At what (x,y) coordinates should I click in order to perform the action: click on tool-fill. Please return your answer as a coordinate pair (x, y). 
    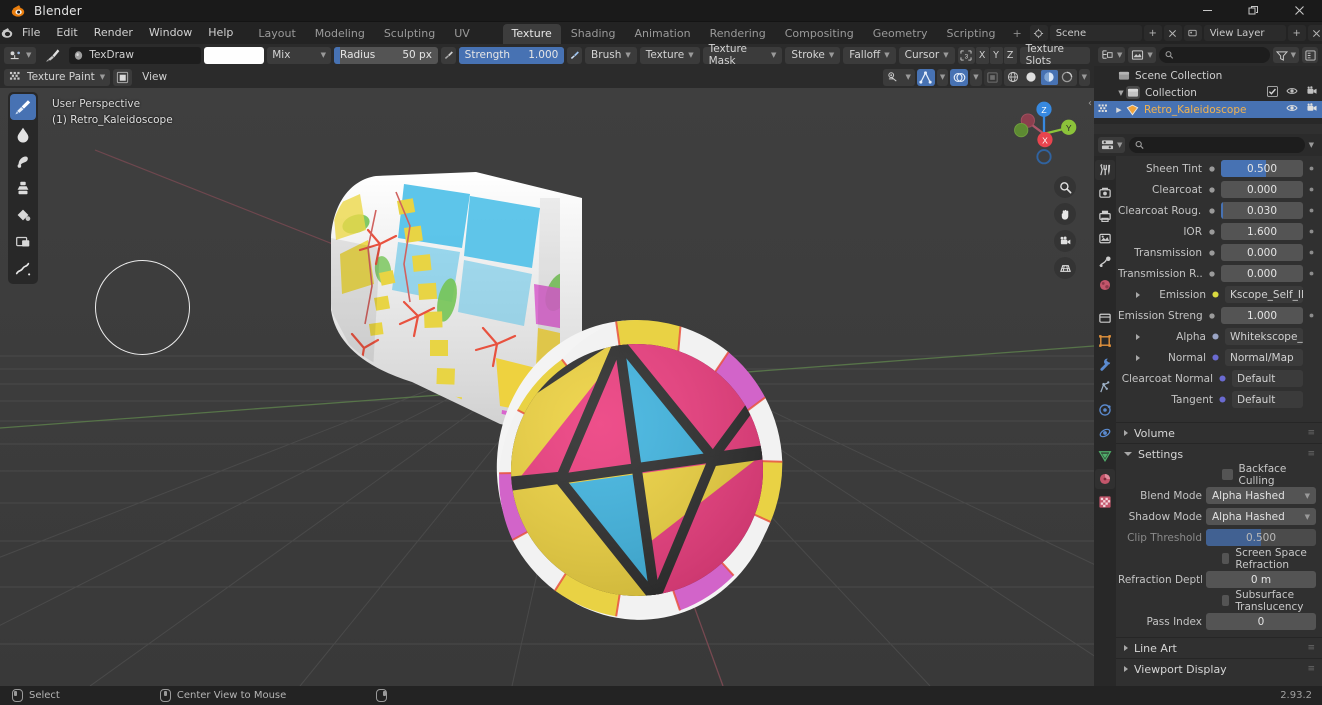
    Looking at the image, I should click on (23, 215).